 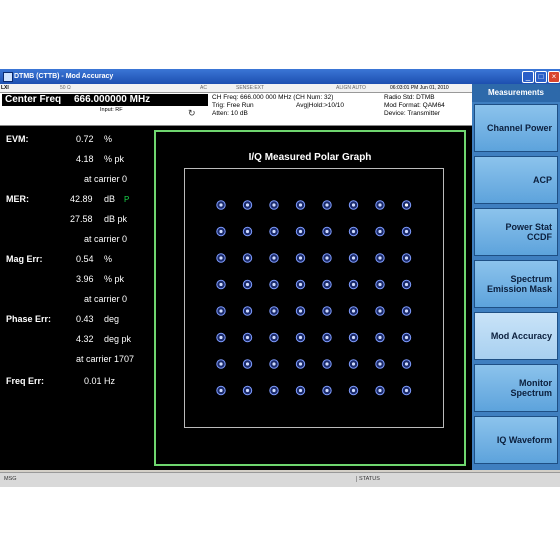 What do you see at coordinates (85, 339) in the screenshot?
I see `phase-err-pk-value: 4.32` at bounding box center [85, 339].